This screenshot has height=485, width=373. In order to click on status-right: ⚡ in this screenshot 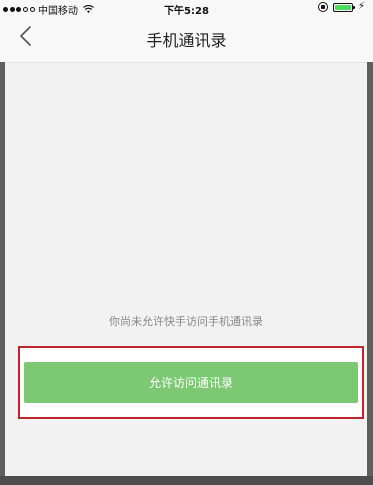, I will do `click(341, 6)`.